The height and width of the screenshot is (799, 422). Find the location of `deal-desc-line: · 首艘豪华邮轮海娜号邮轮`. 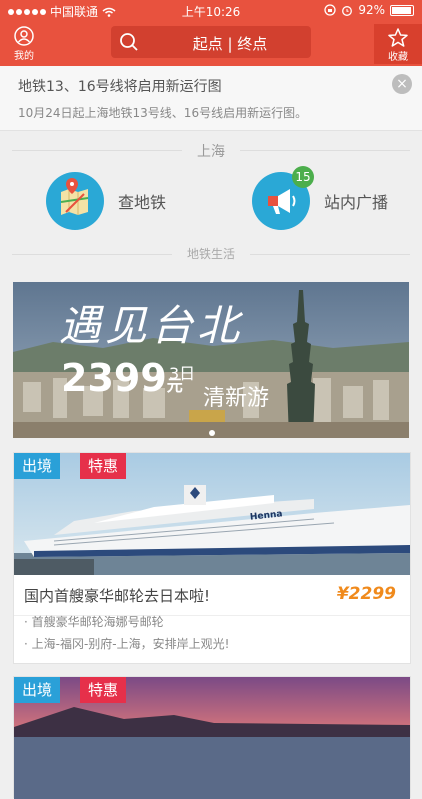

deal-desc-line: · 首艘豪华邮轮海娜号邮轮 is located at coordinates (94, 622).